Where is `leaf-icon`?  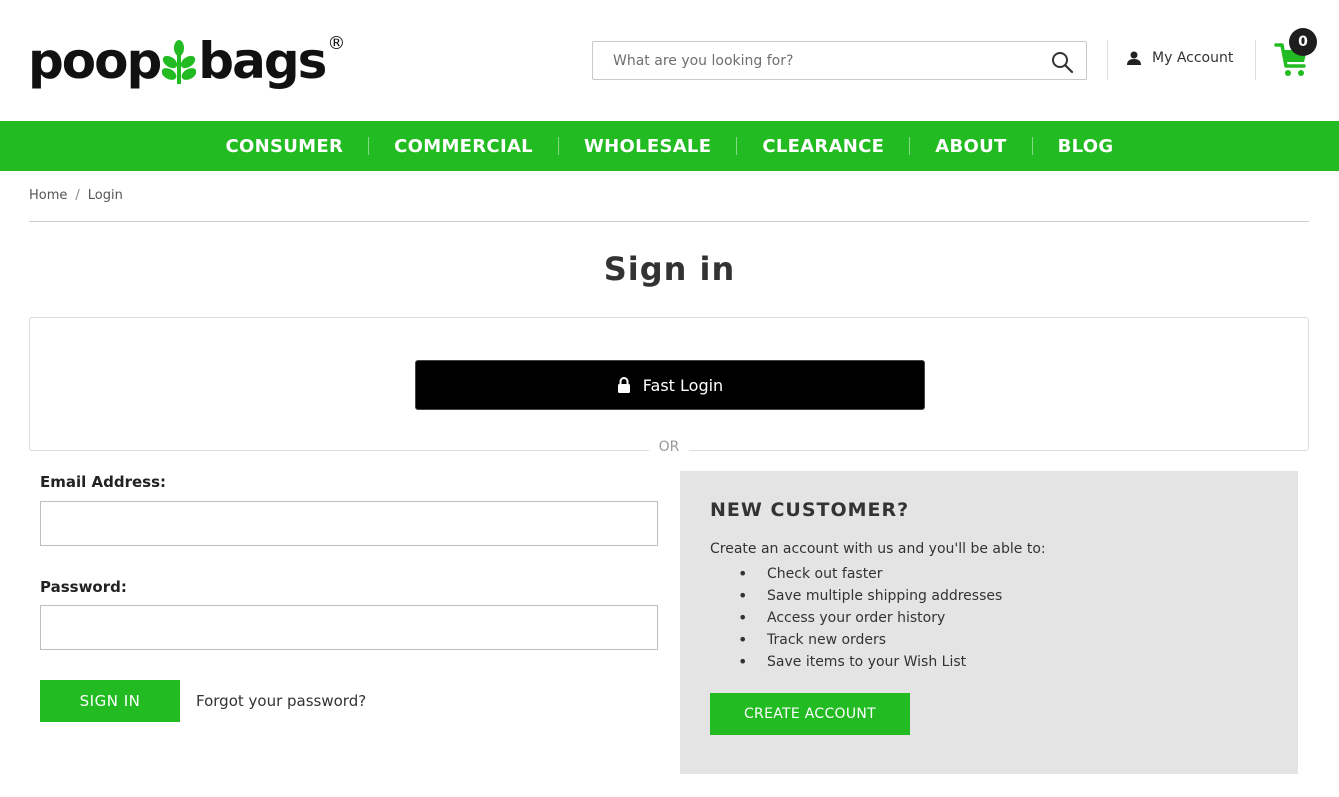
leaf-icon is located at coordinates (179, 62).